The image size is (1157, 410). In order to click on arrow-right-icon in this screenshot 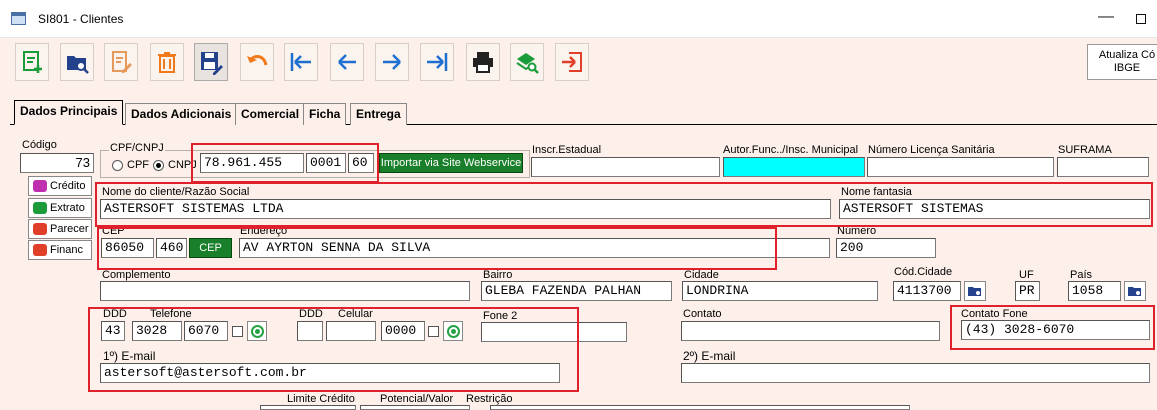, I will do `click(392, 62)`.